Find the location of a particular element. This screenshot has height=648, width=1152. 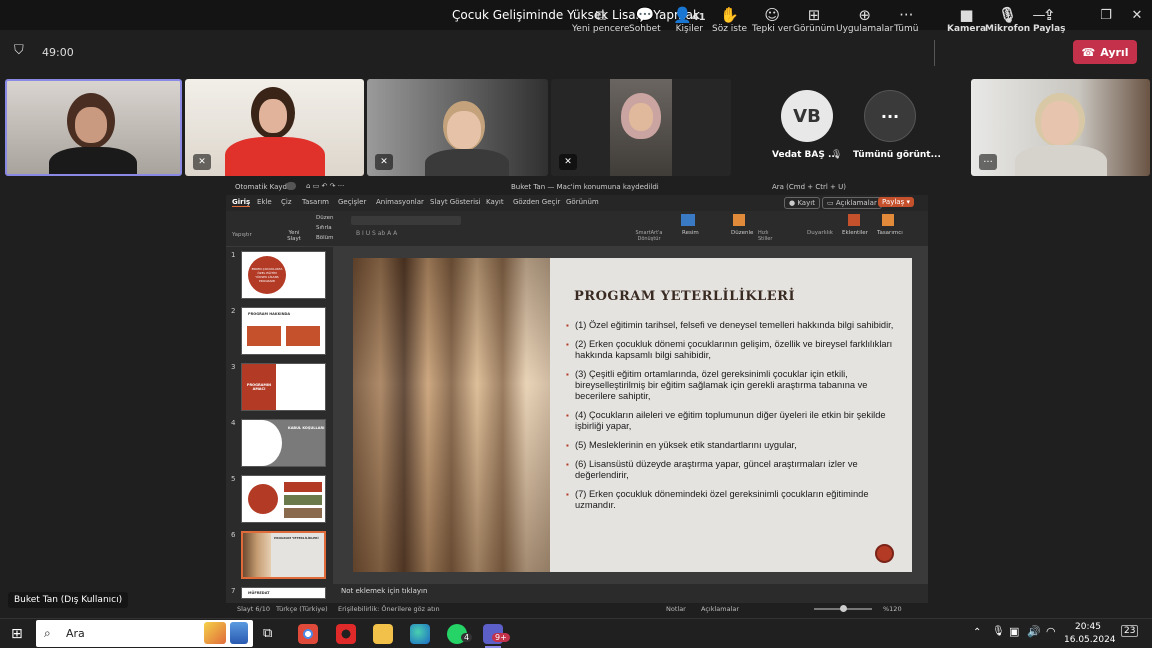

slide-thumb-6-selected: PROGRAM YETERLİLİKLERİ is located at coordinates (283, 555).